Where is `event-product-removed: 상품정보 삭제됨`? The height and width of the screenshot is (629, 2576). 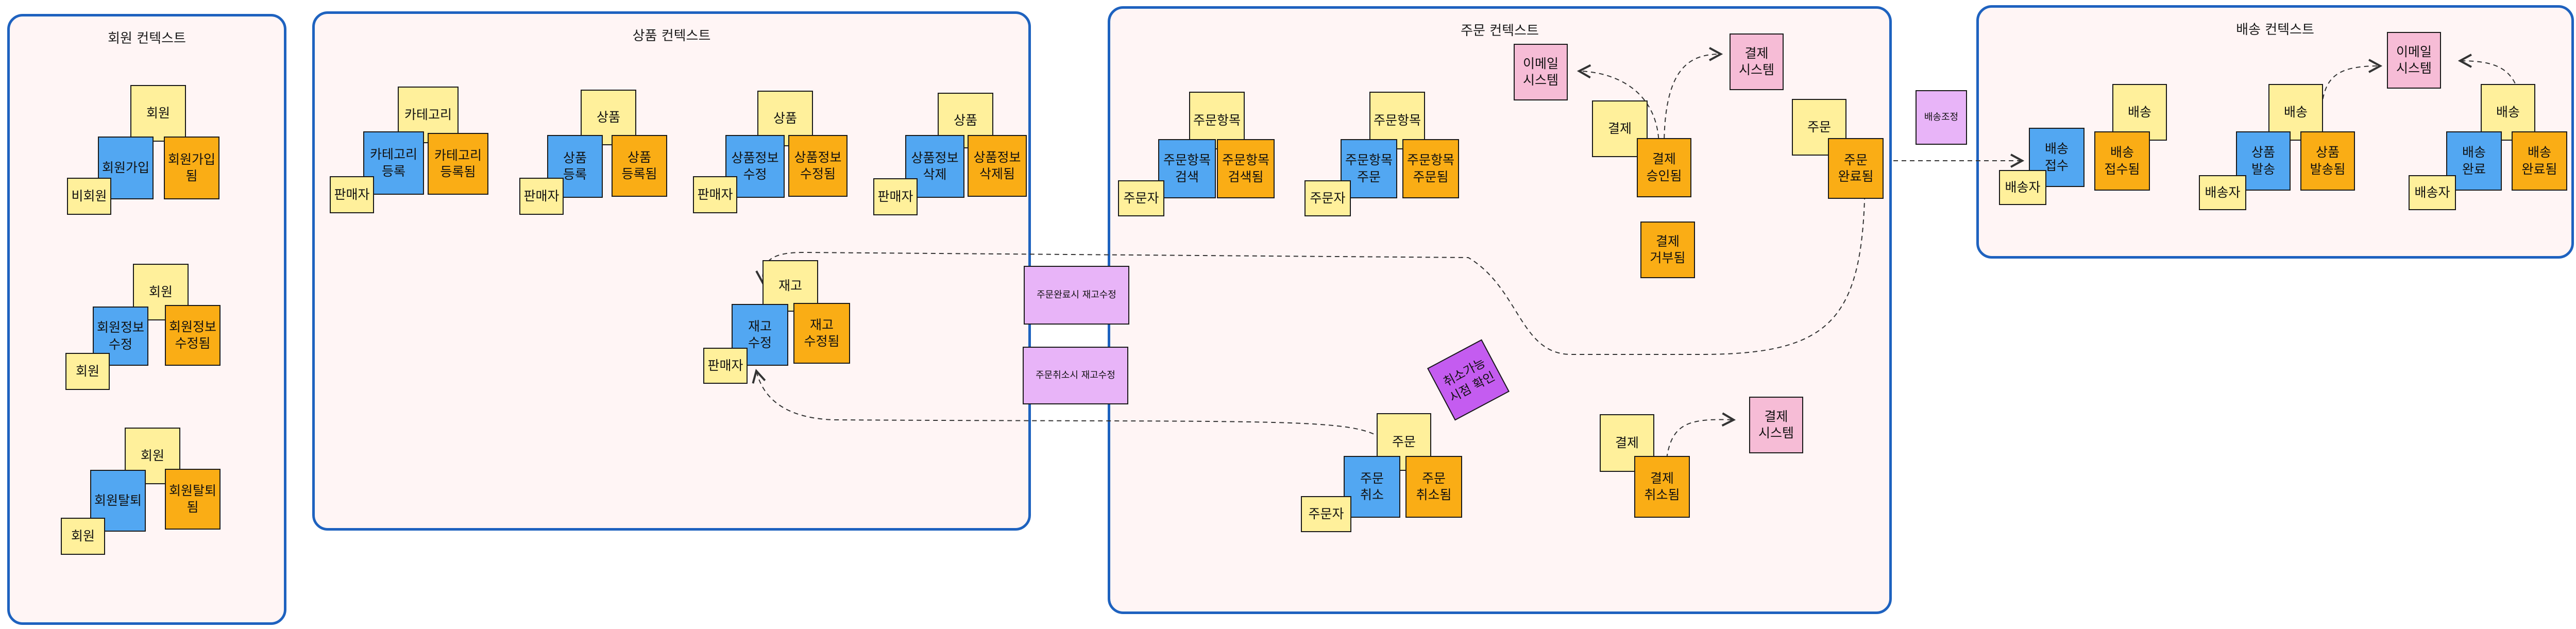
event-product-removed: 상품정보 삭제됨 is located at coordinates (998, 166).